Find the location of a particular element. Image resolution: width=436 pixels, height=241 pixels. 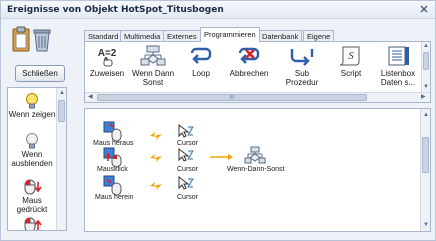

ribbon-assign: A=2 Zuweisen is located at coordinates (107, 61).